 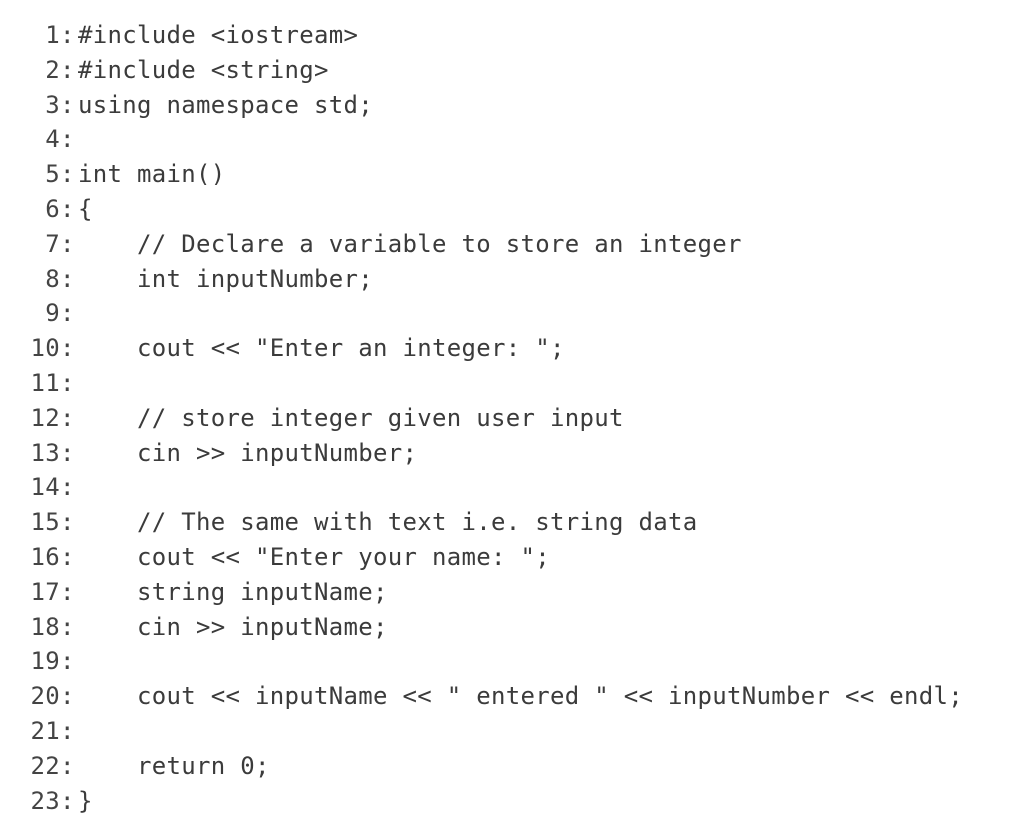 I want to click on line-code-text: return 0;, so click(x=174, y=765).